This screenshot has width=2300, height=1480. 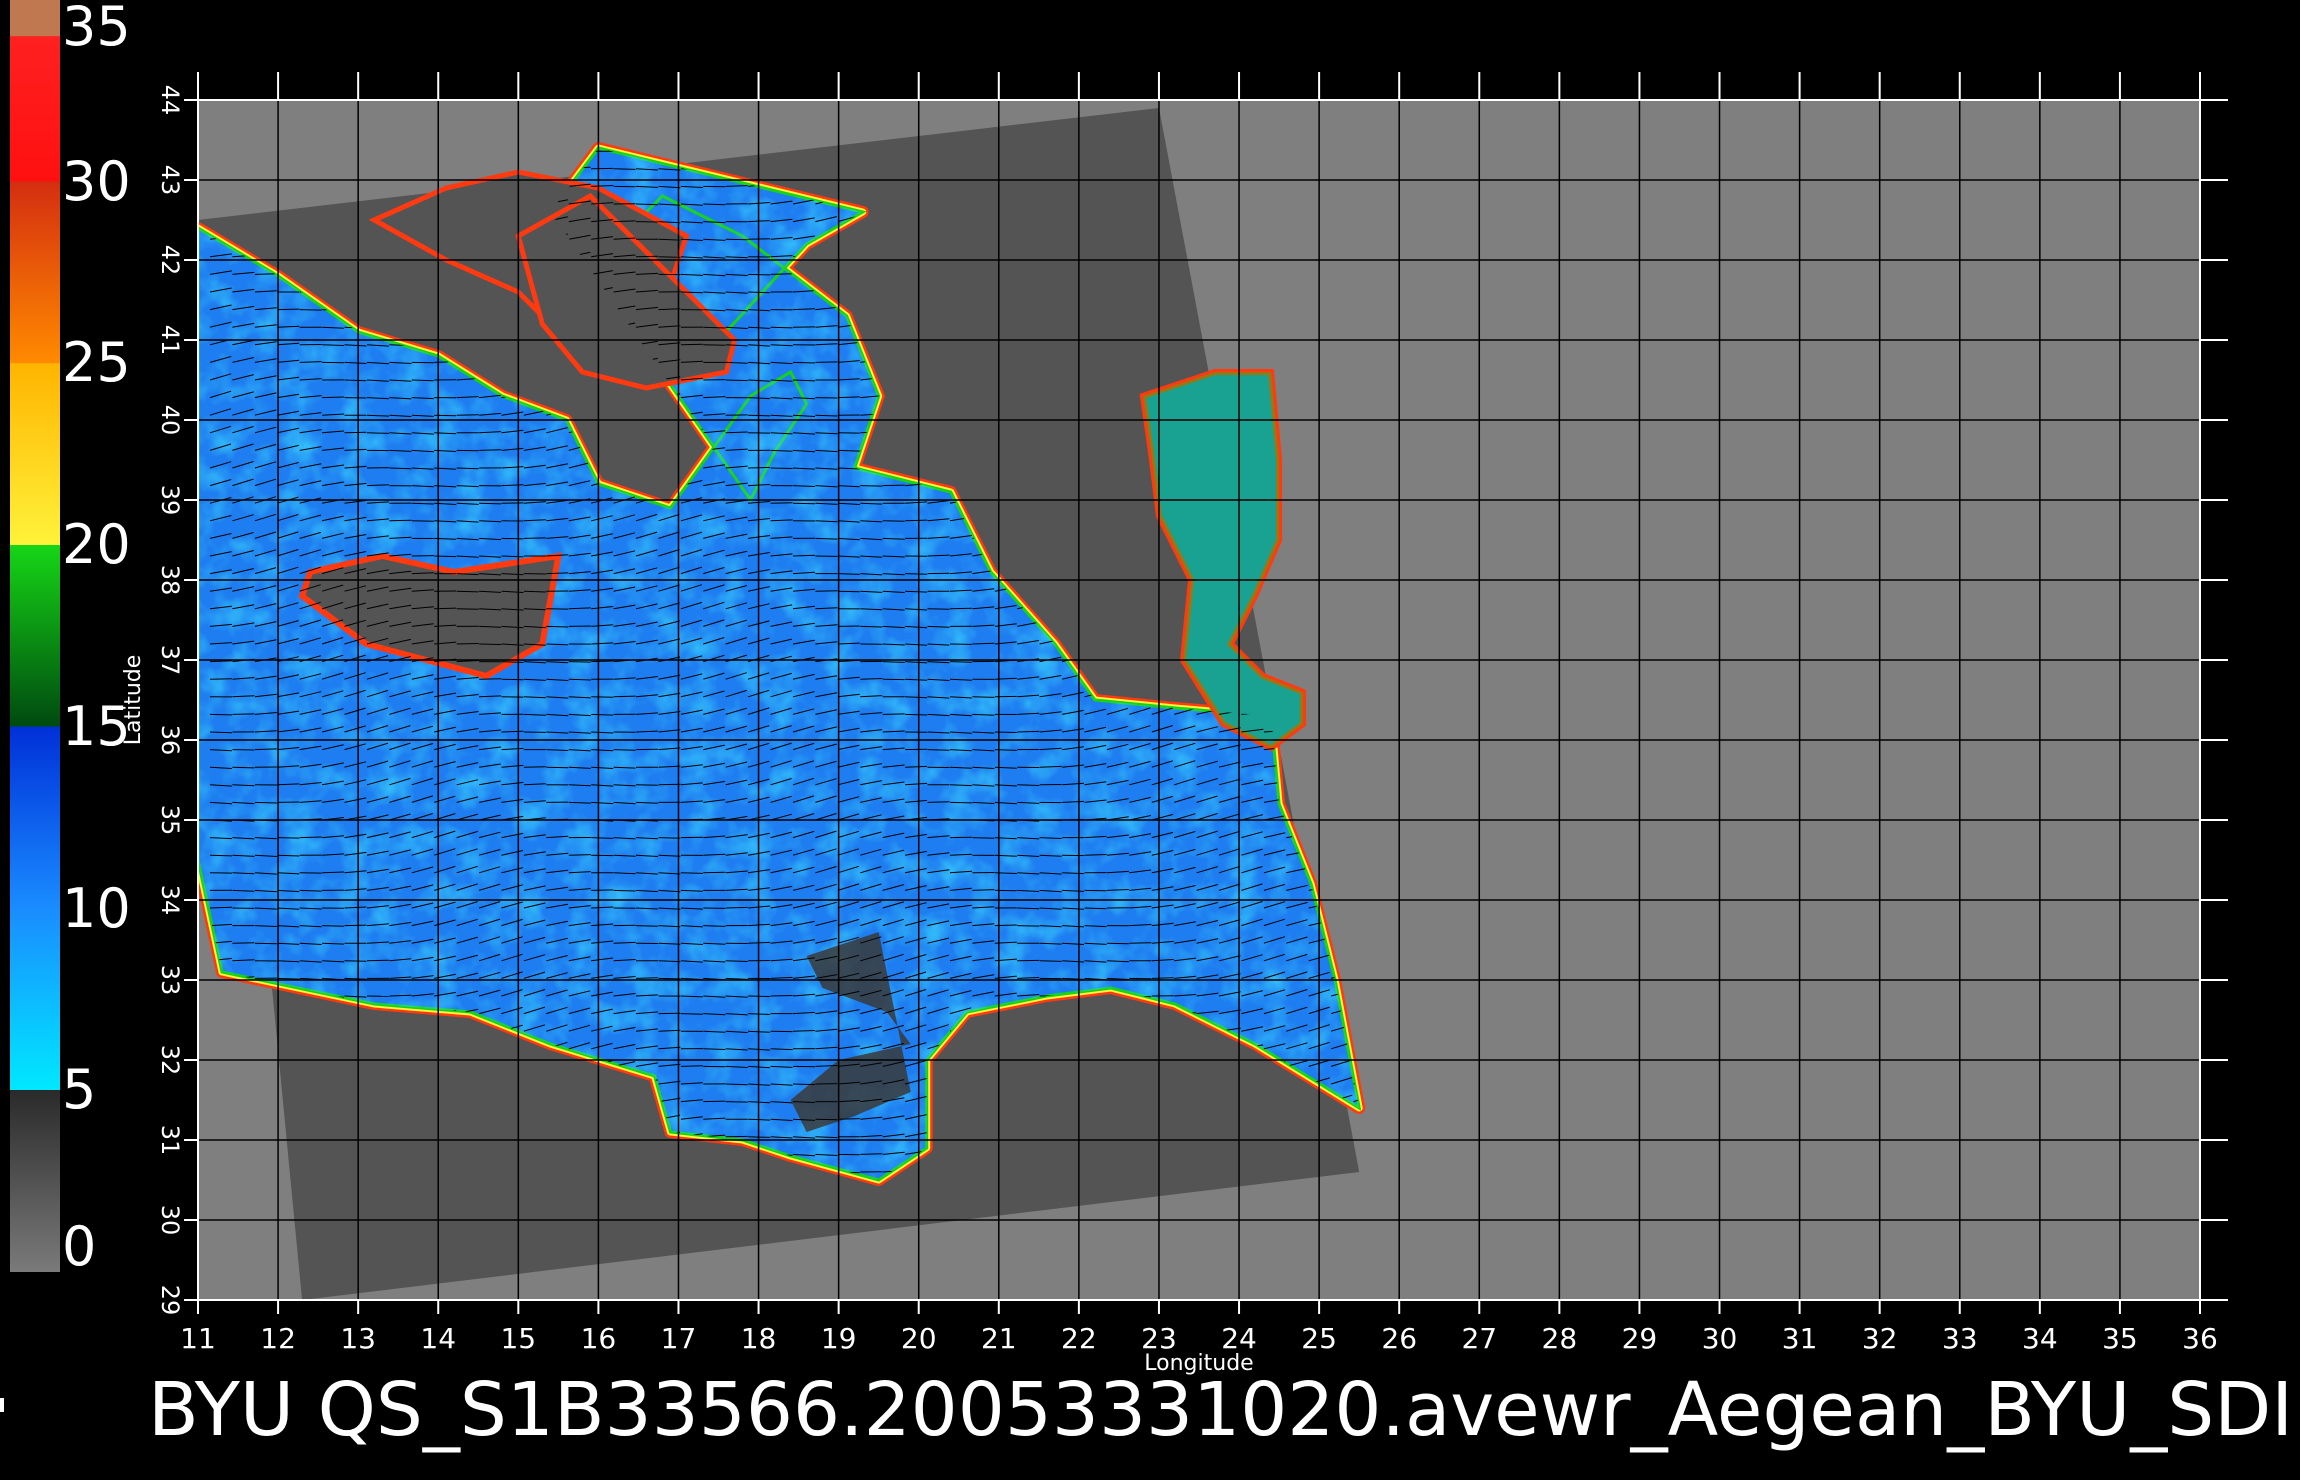 What do you see at coordinates (999, 1338) in the screenshot?
I see `longitude-tick-label: 21` at bounding box center [999, 1338].